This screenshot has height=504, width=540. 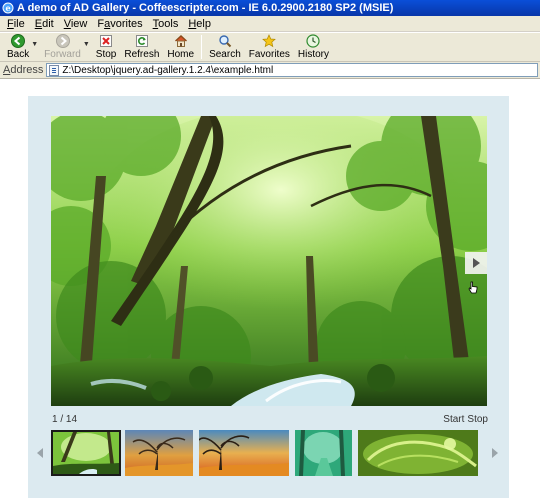 What do you see at coordinates (23, 70) in the screenshot?
I see `address-label: Address` at bounding box center [23, 70].